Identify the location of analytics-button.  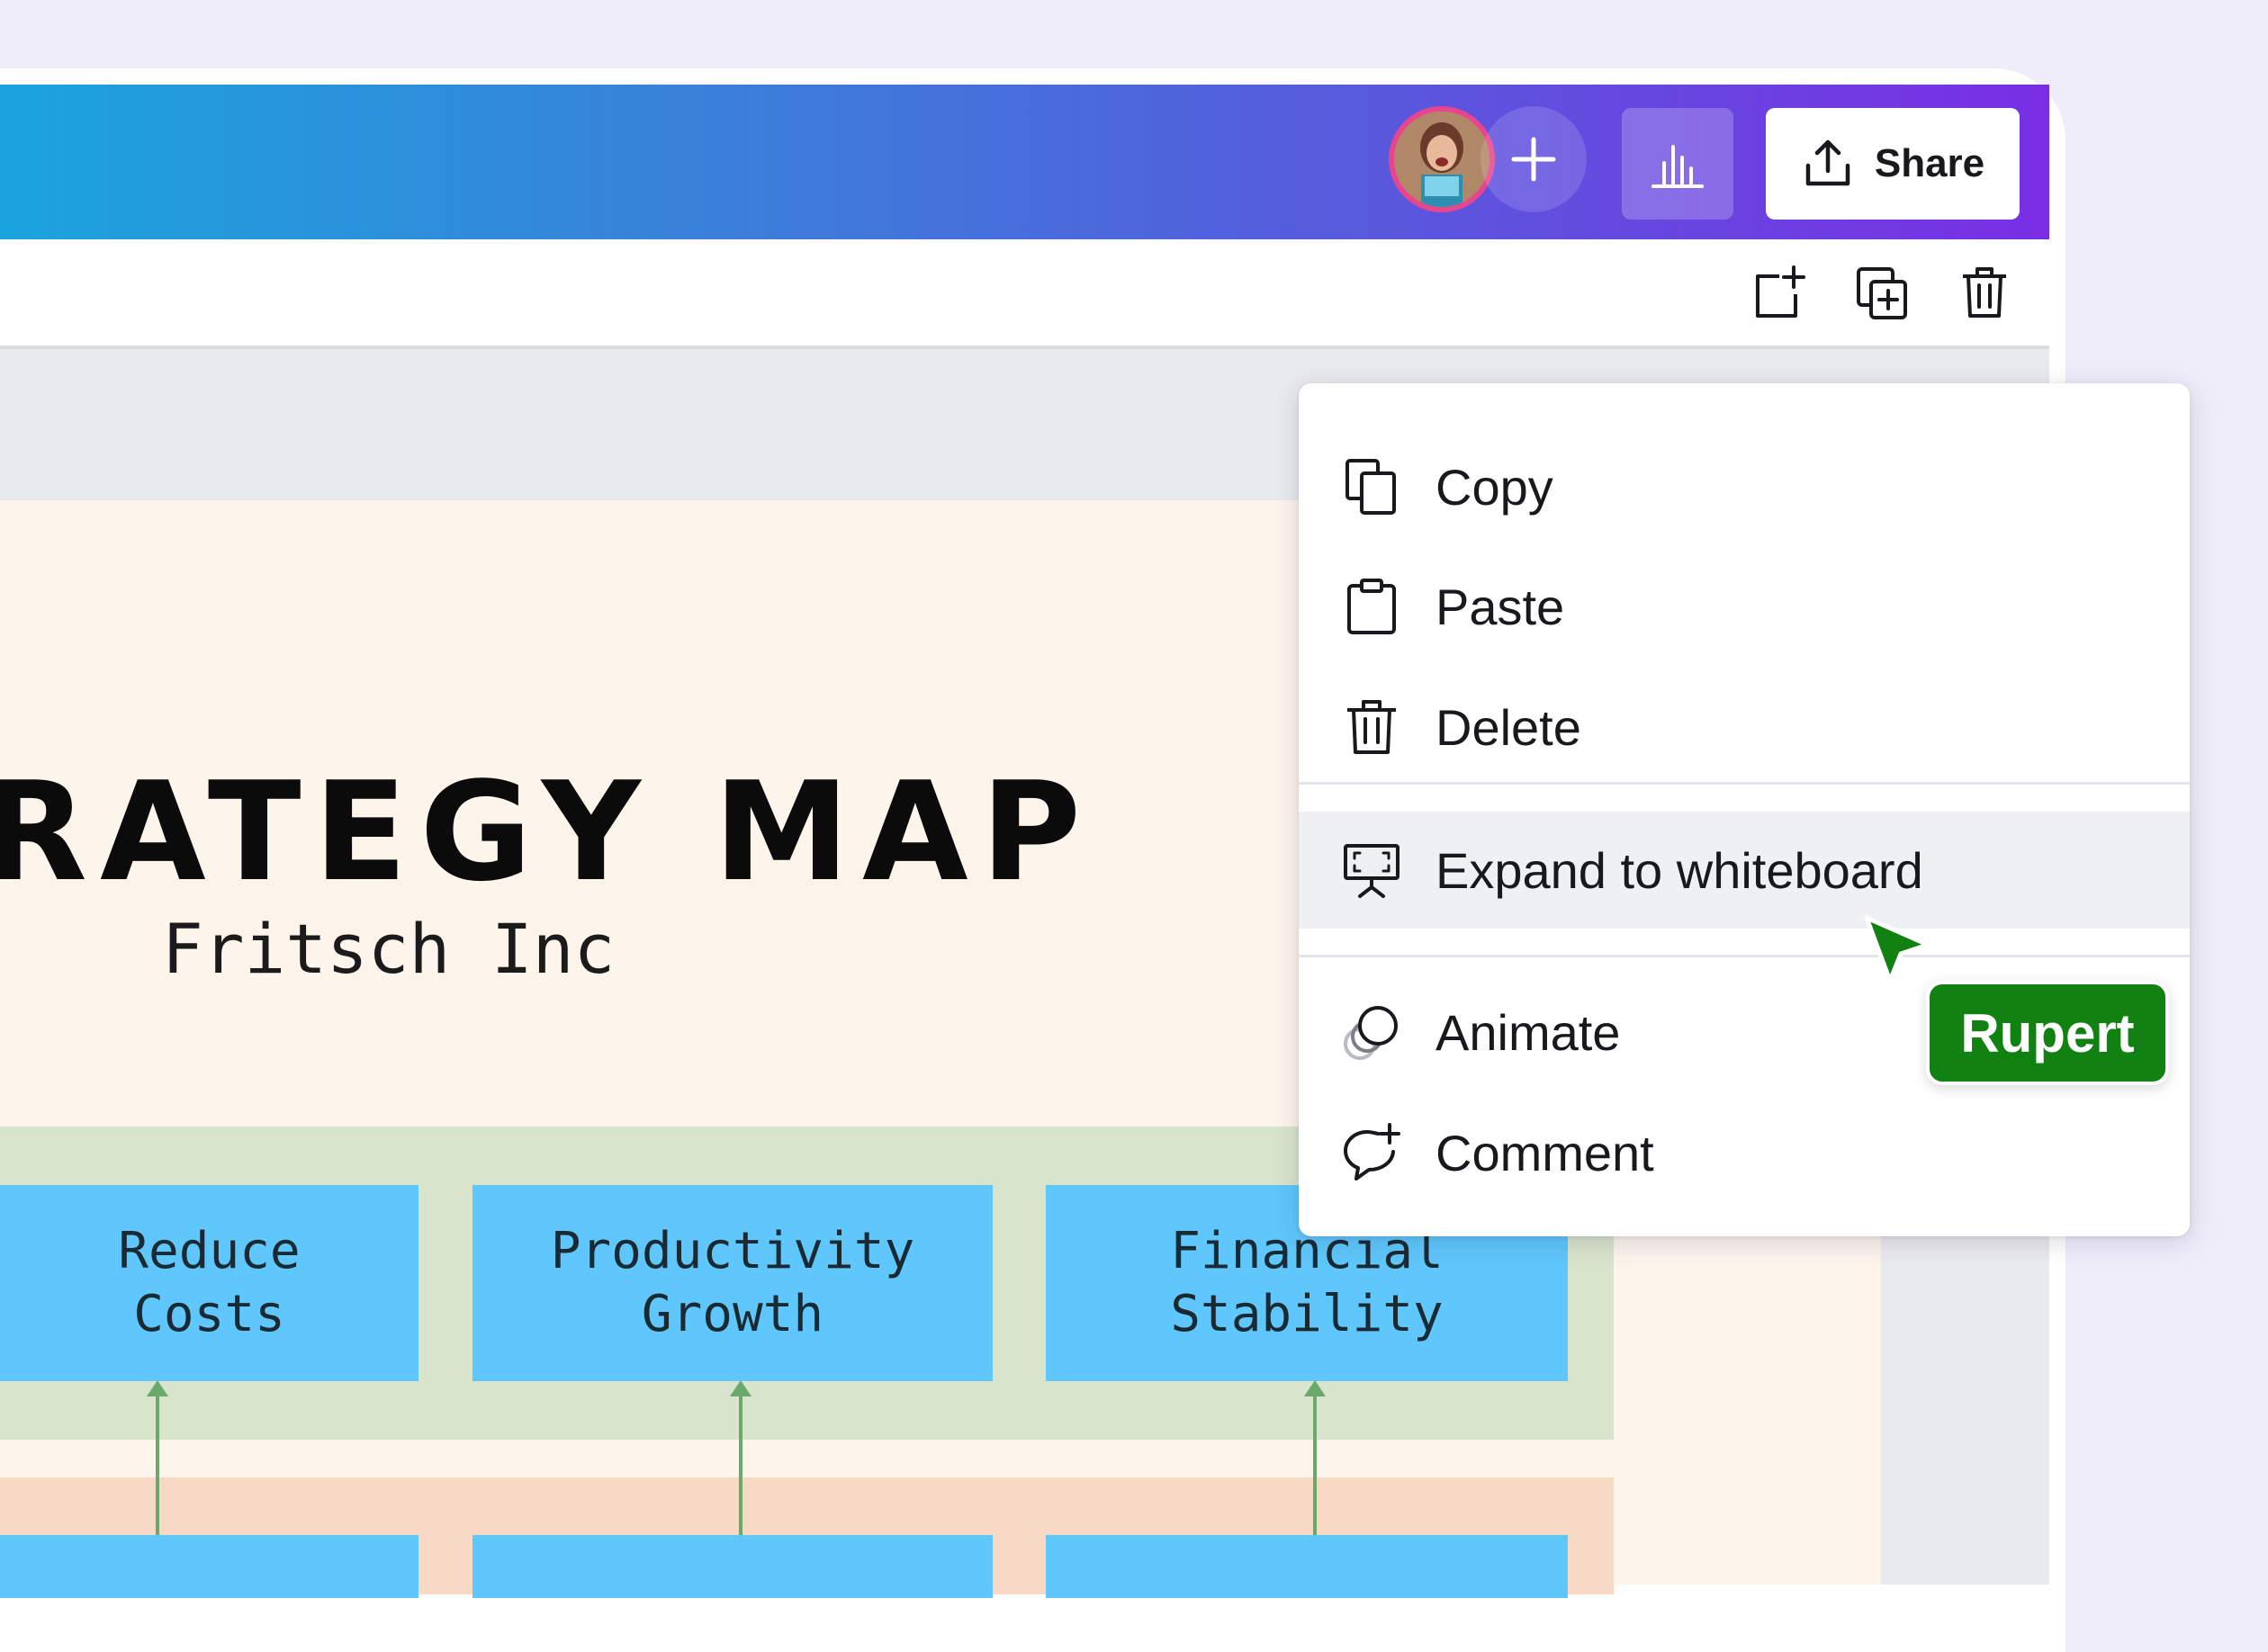
(1677, 164).